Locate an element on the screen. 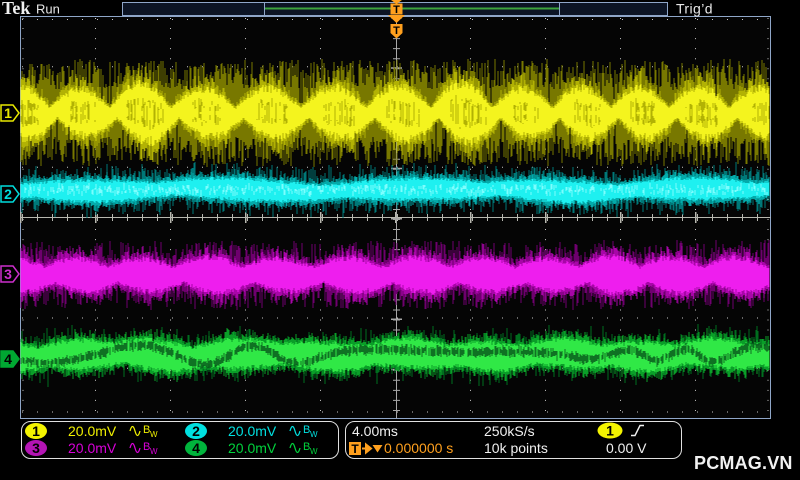  svg-text: 0.000000 s is located at coordinates (418, 448).